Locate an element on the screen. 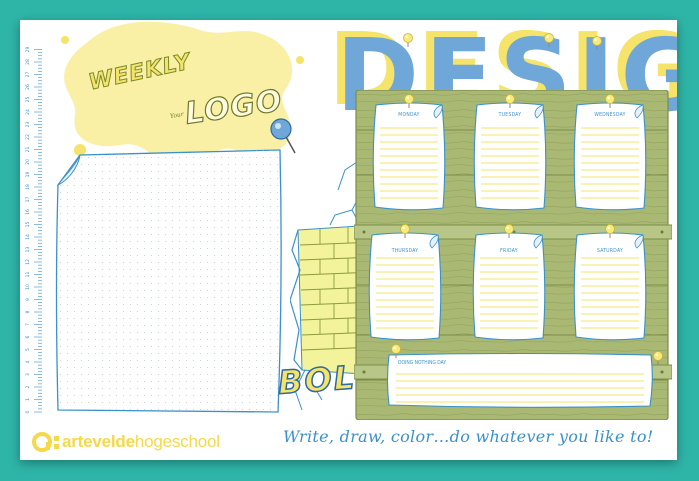  ruler-label: 7 is located at coordinates (28, 324).